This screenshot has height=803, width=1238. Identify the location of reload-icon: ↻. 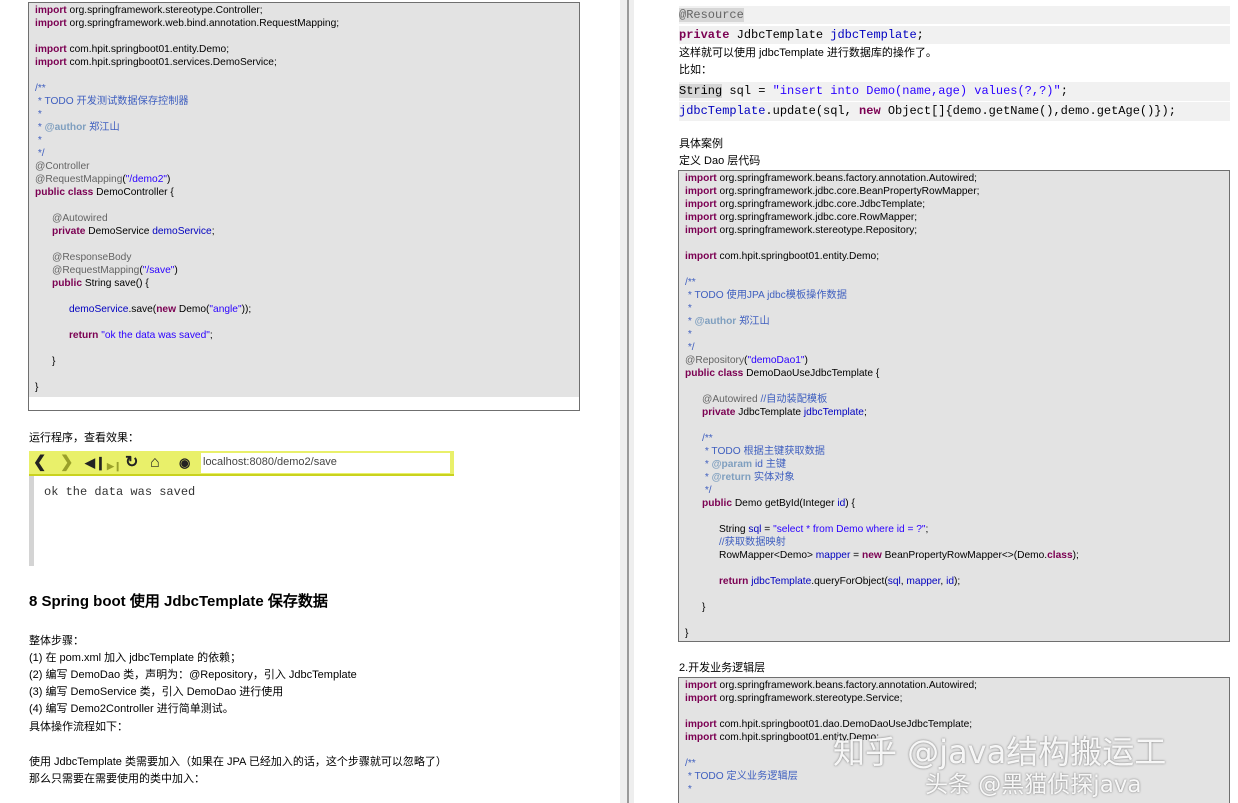
(131, 463).